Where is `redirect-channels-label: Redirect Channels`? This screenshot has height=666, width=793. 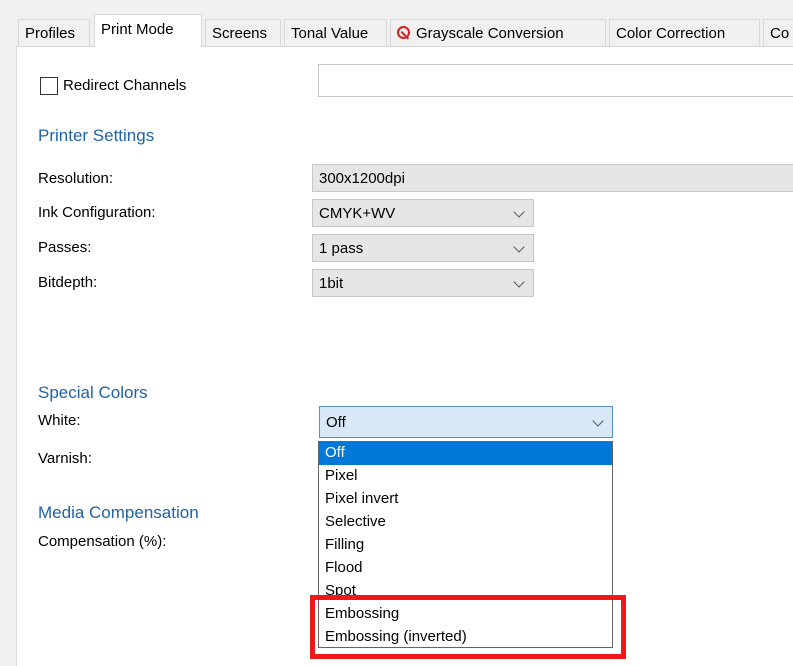 redirect-channels-label: Redirect Channels is located at coordinates (125, 85).